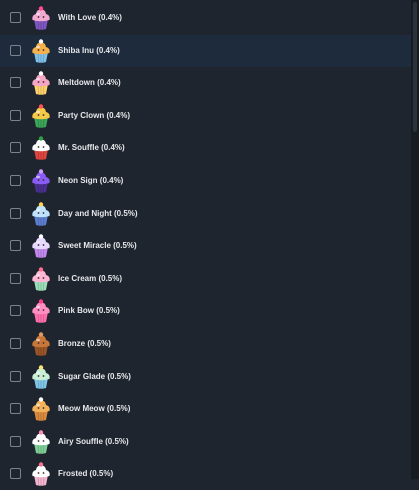 This screenshot has width=419, height=490. What do you see at coordinates (205, 181) in the screenshot?
I see `list-item: Neon Sign (0.4%)` at bounding box center [205, 181].